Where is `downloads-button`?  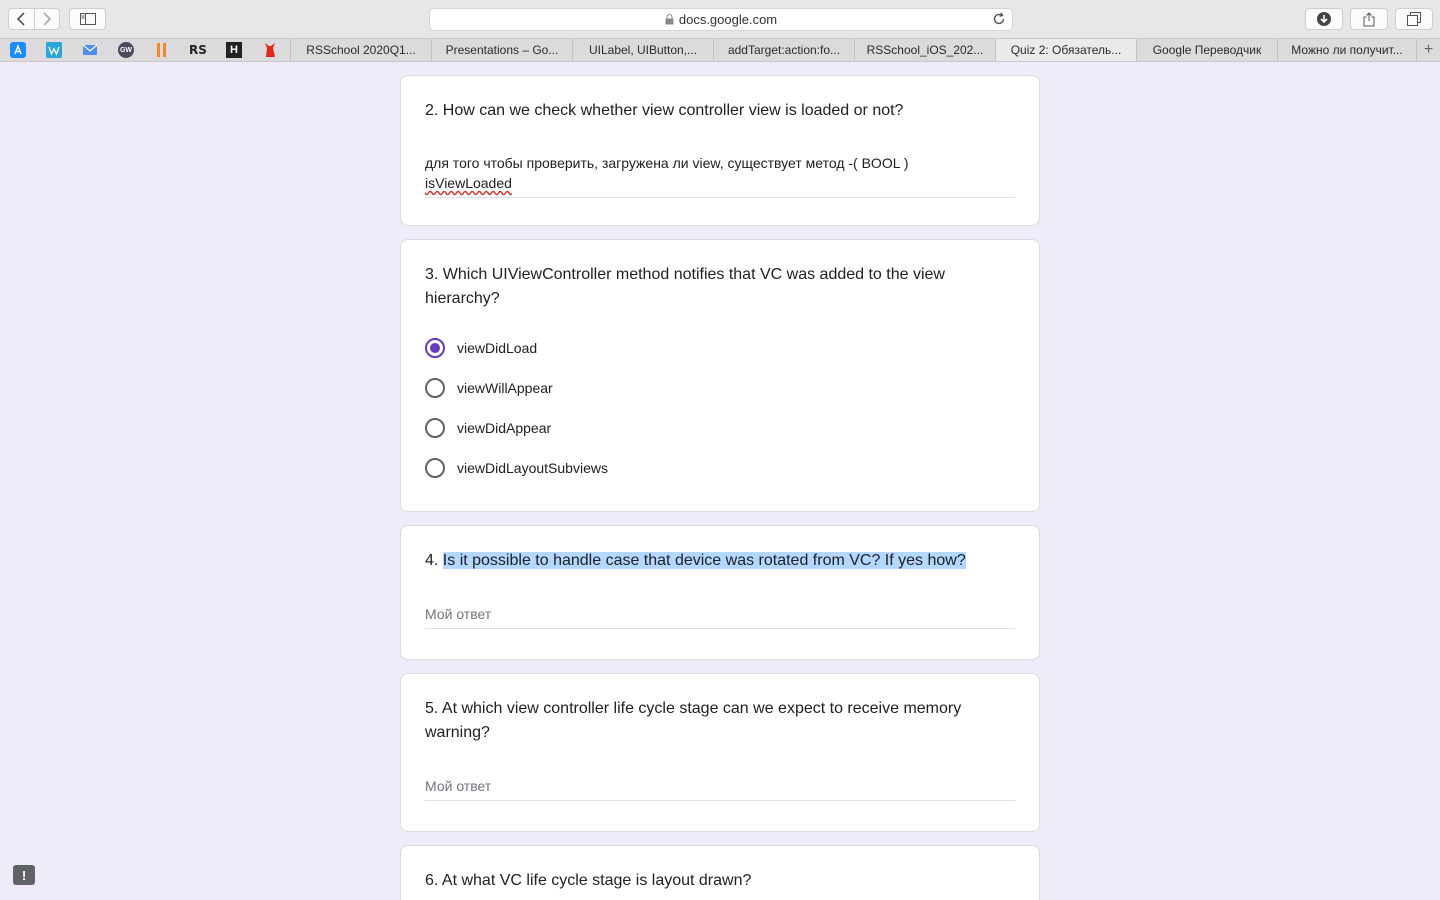
downloads-button is located at coordinates (1324, 19).